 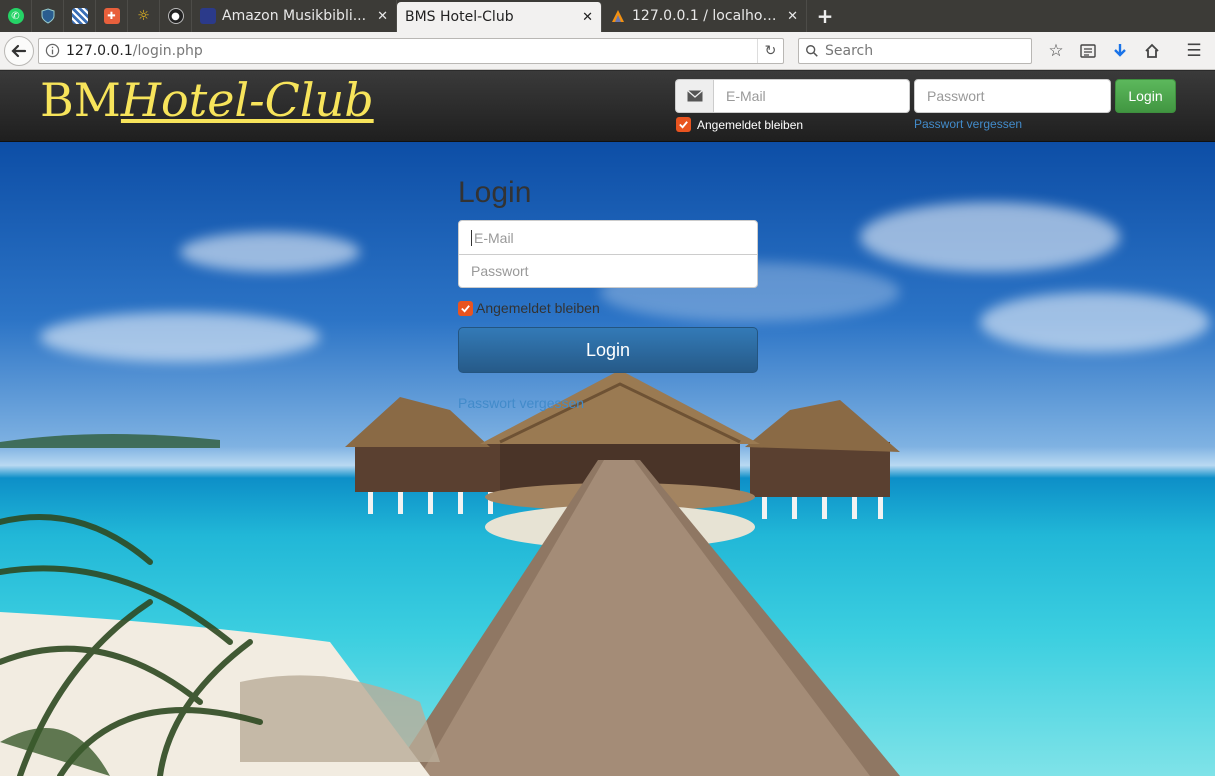 I want to click on login-fields: E-Mail Passwort, so click(x=608, y=254).